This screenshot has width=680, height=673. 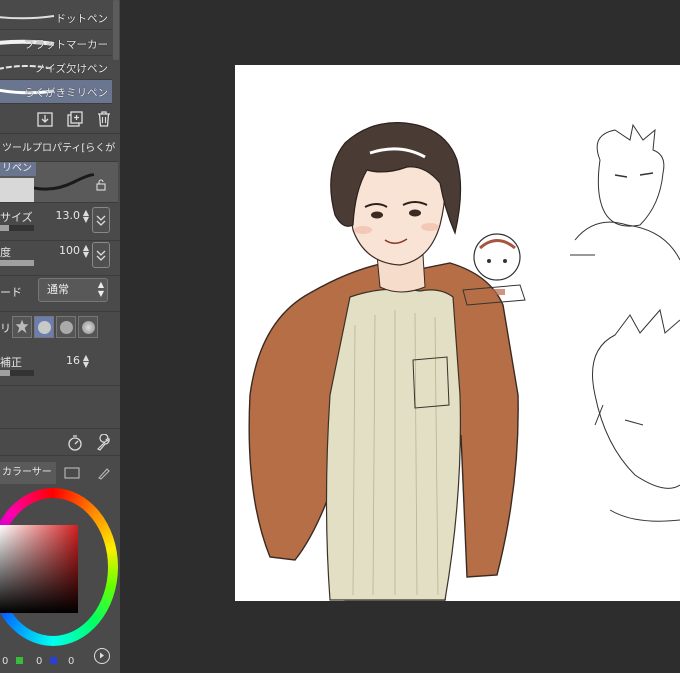 I want to click on color-wheel-tab: カラーサー, so click(x=28, y=473).